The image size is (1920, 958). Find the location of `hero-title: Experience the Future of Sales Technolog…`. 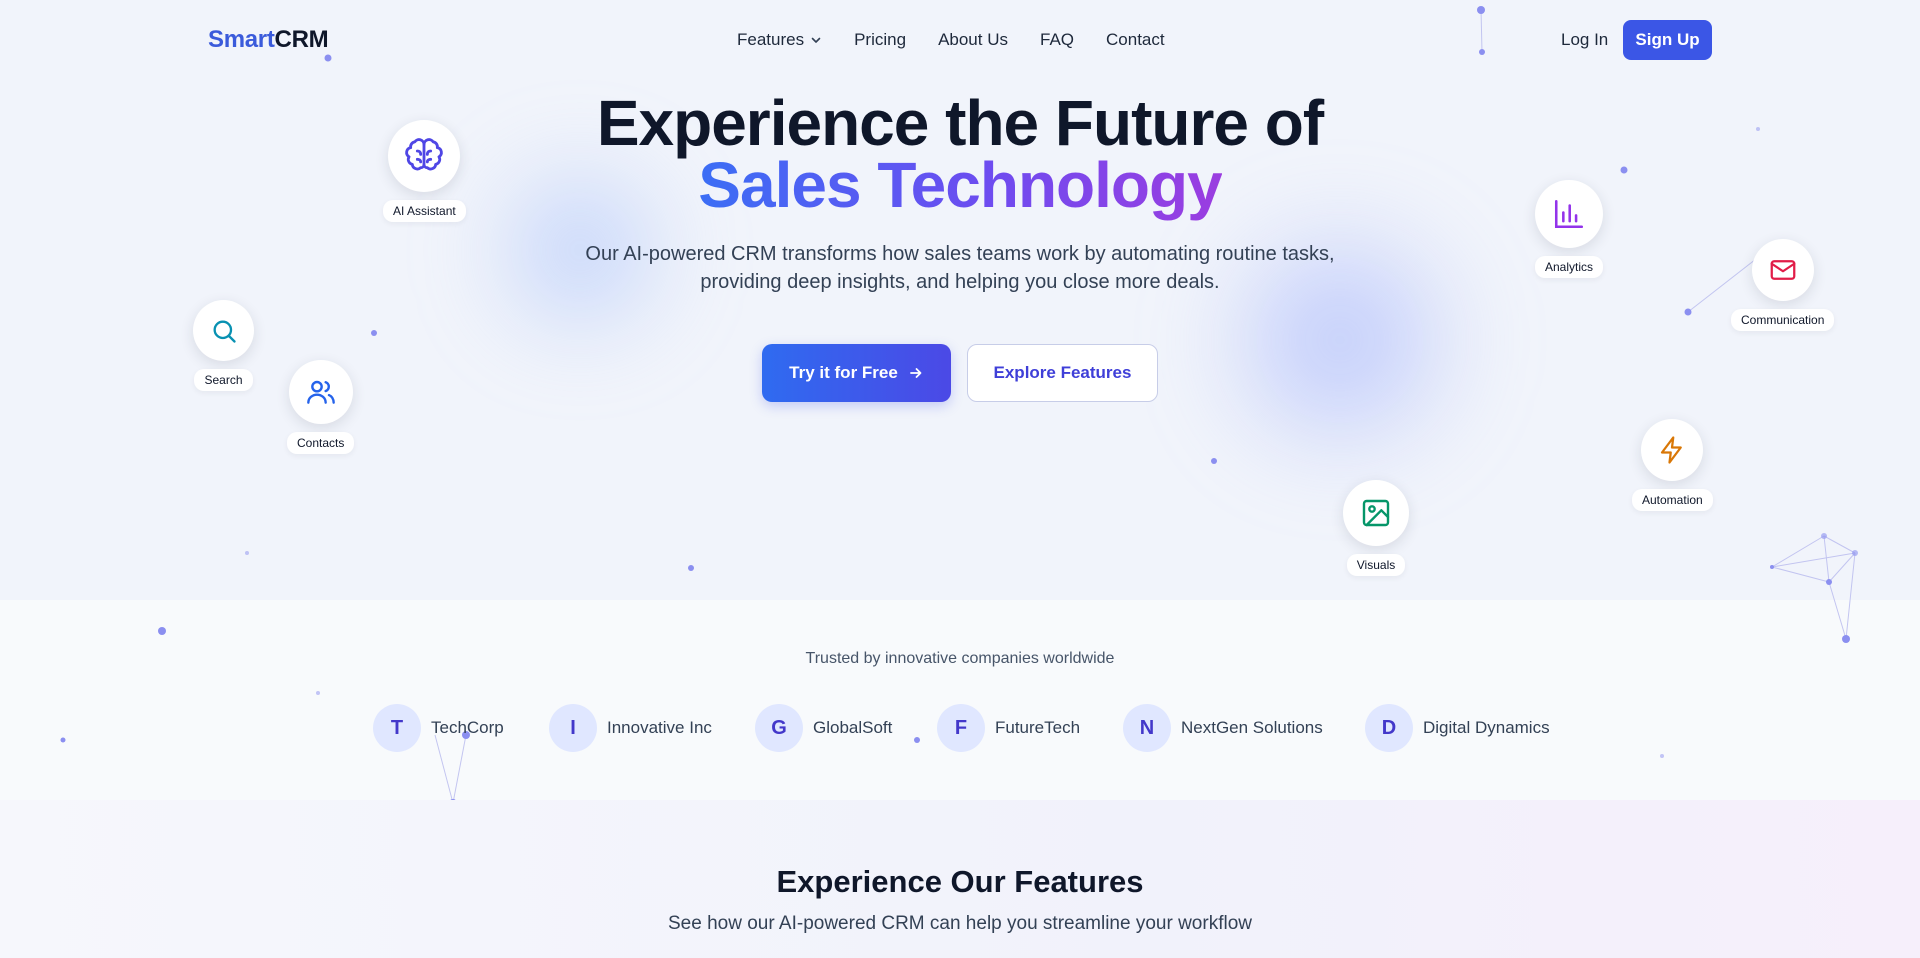

hero-title: Experience the Future of Sales Technolog… is located at coordinates (960, 152).